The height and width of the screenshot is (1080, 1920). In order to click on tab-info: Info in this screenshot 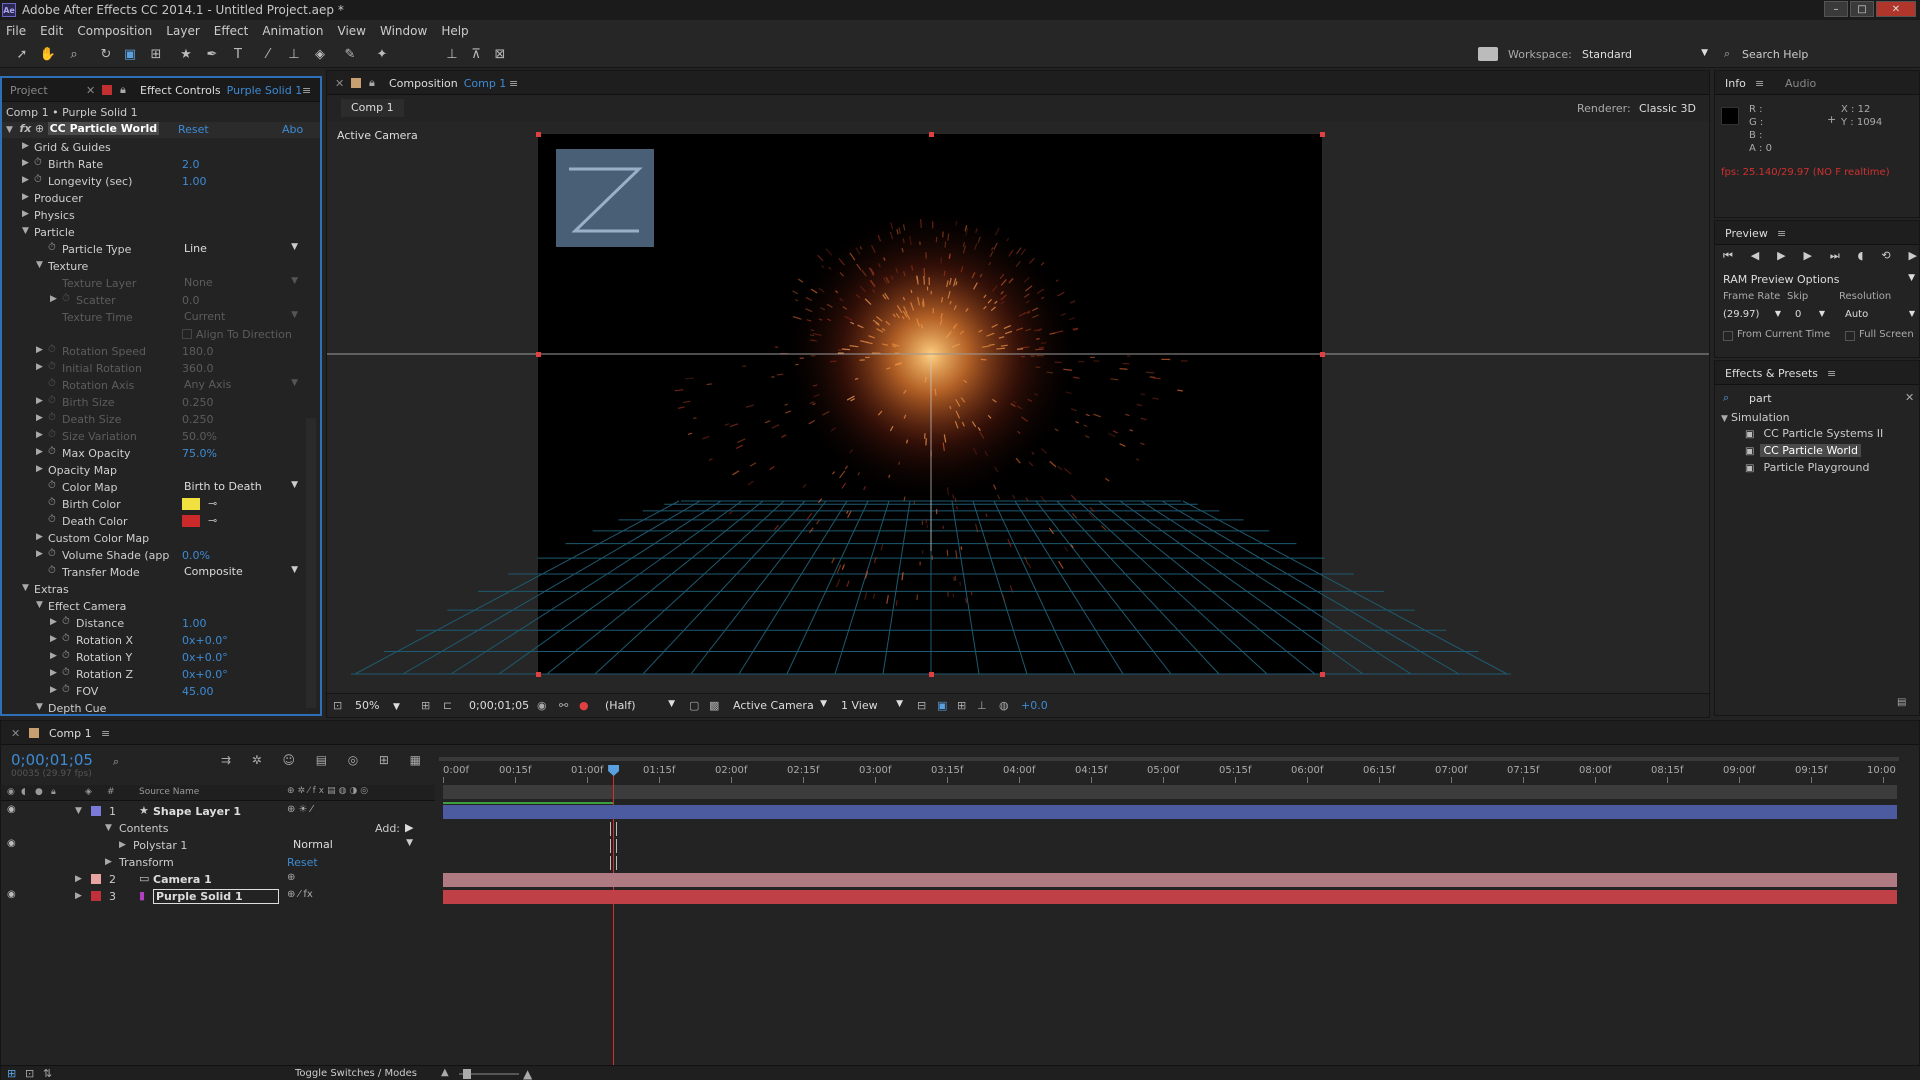, I will do `click(1735, 83)`.